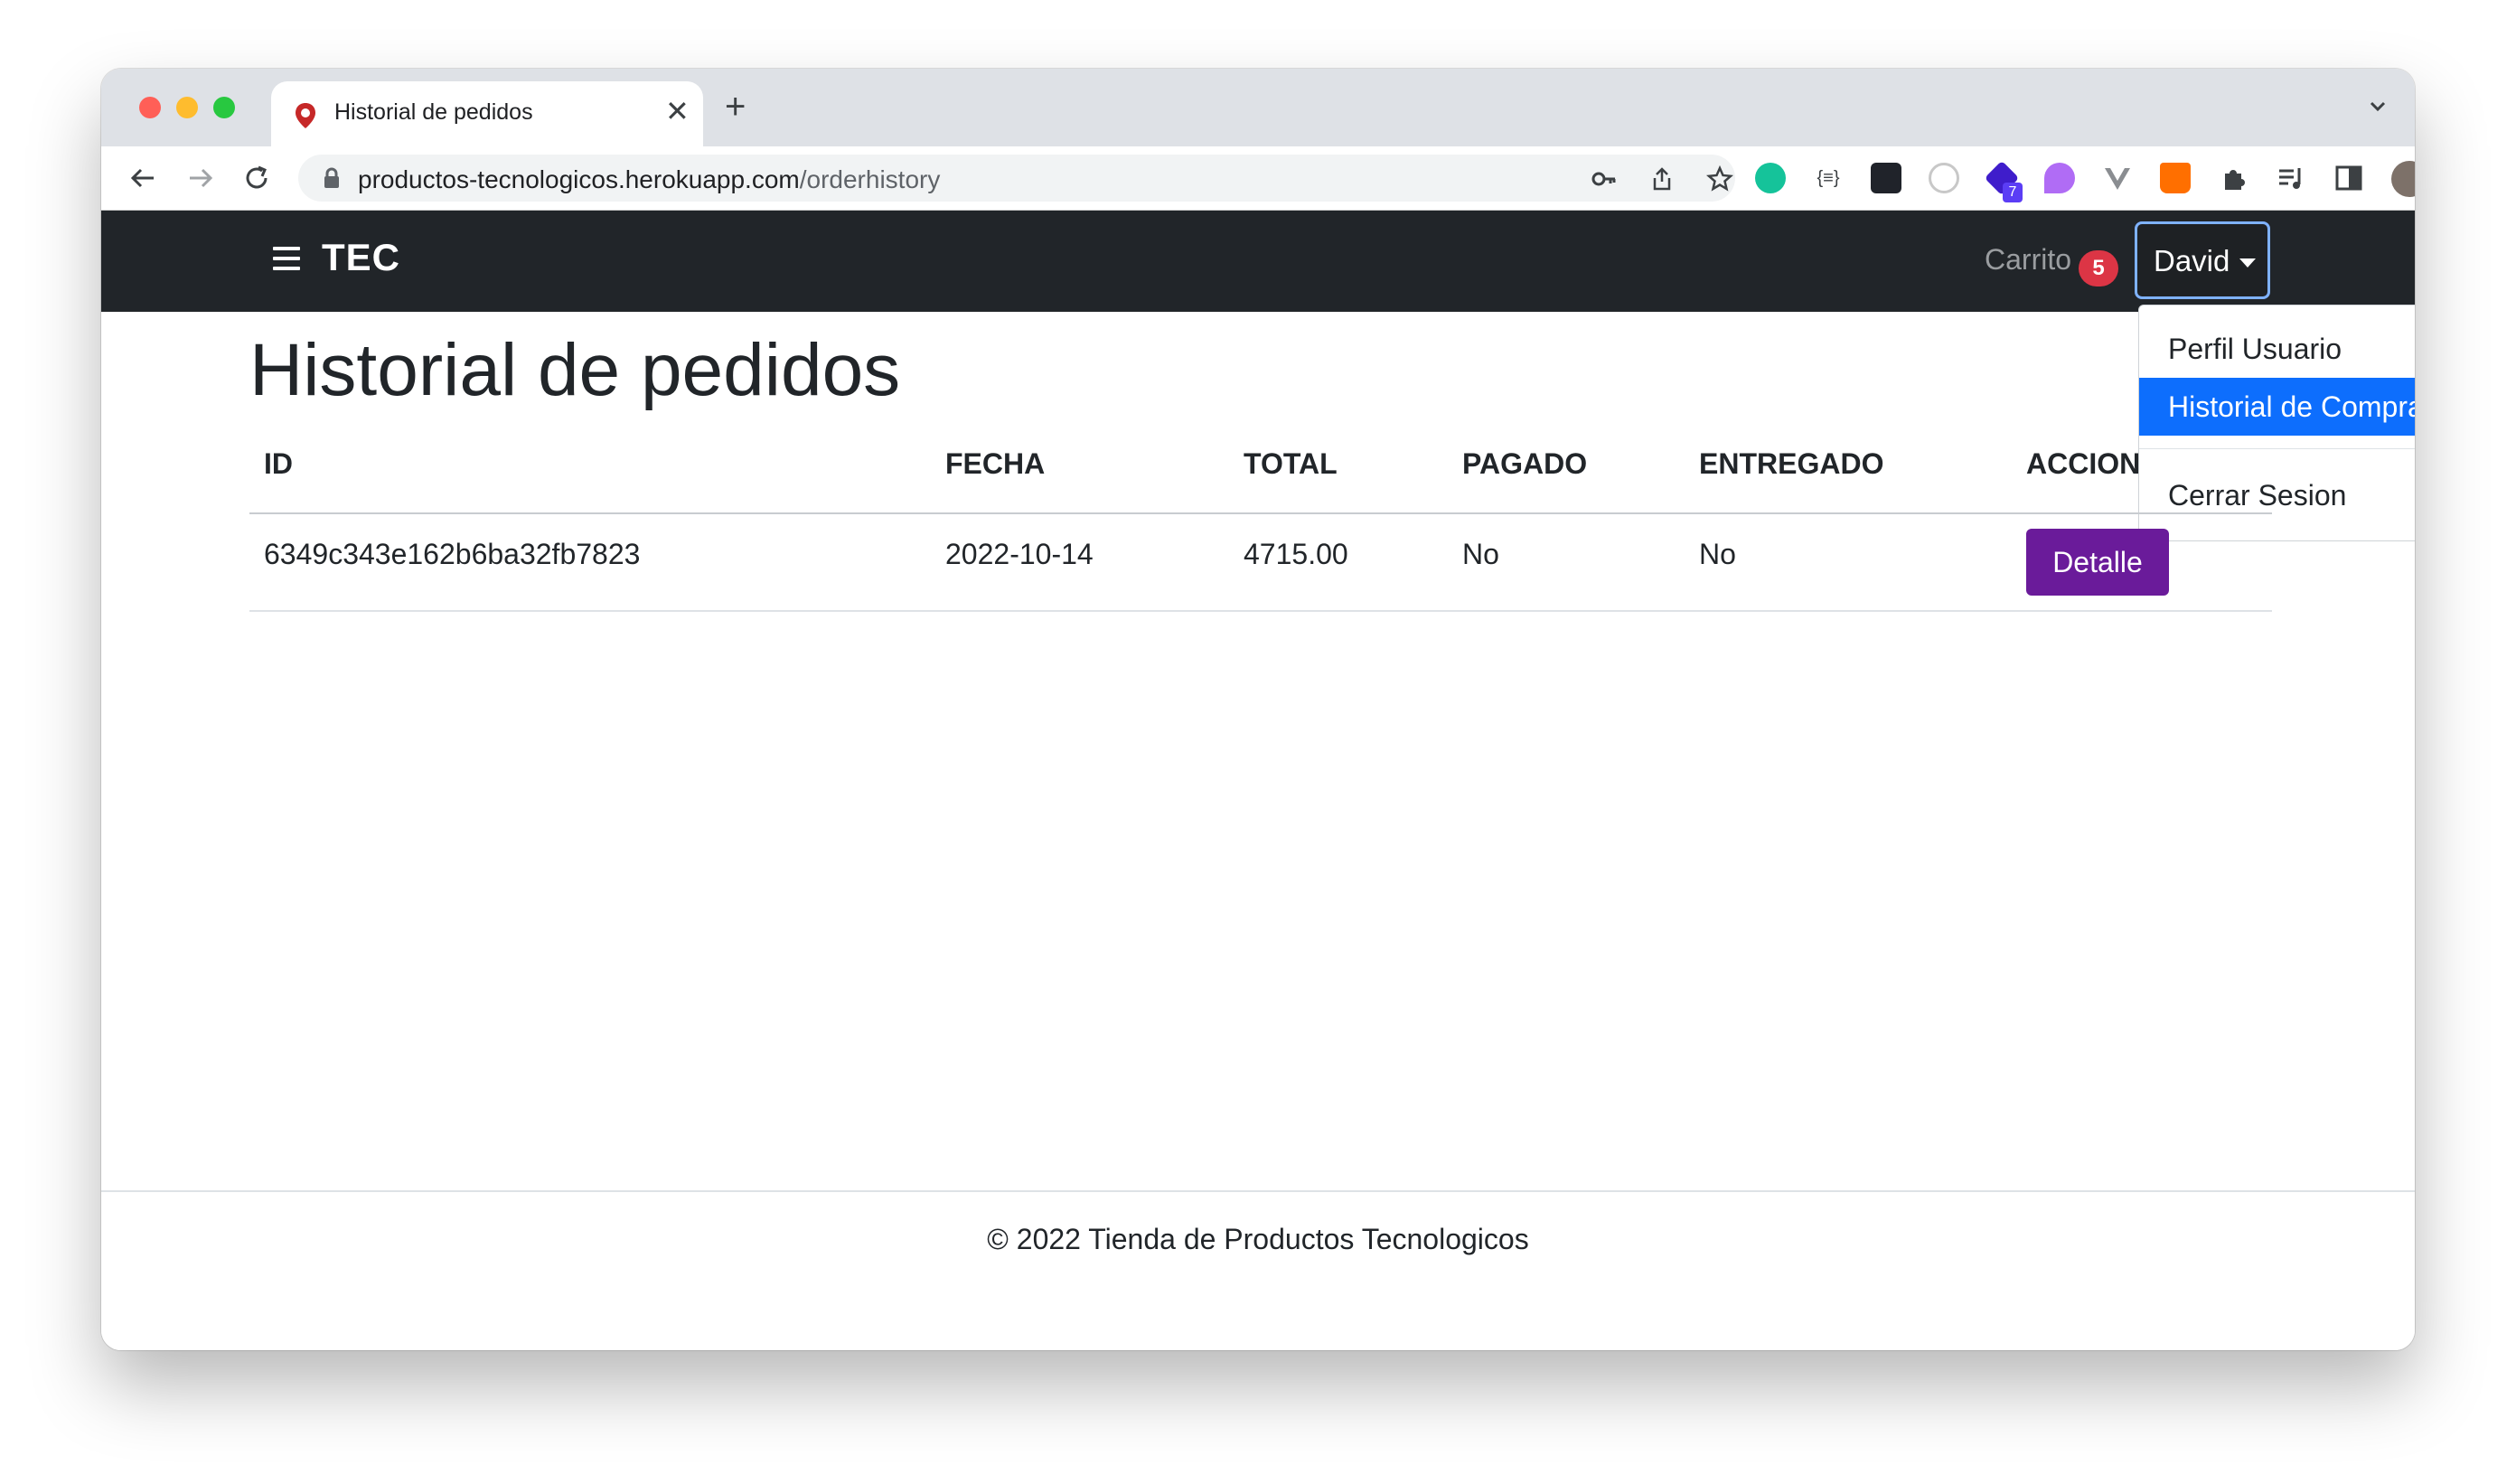 This screenshot has height=1484, width=2516. I want to click on side-panel-icon, so click(2348, 178).